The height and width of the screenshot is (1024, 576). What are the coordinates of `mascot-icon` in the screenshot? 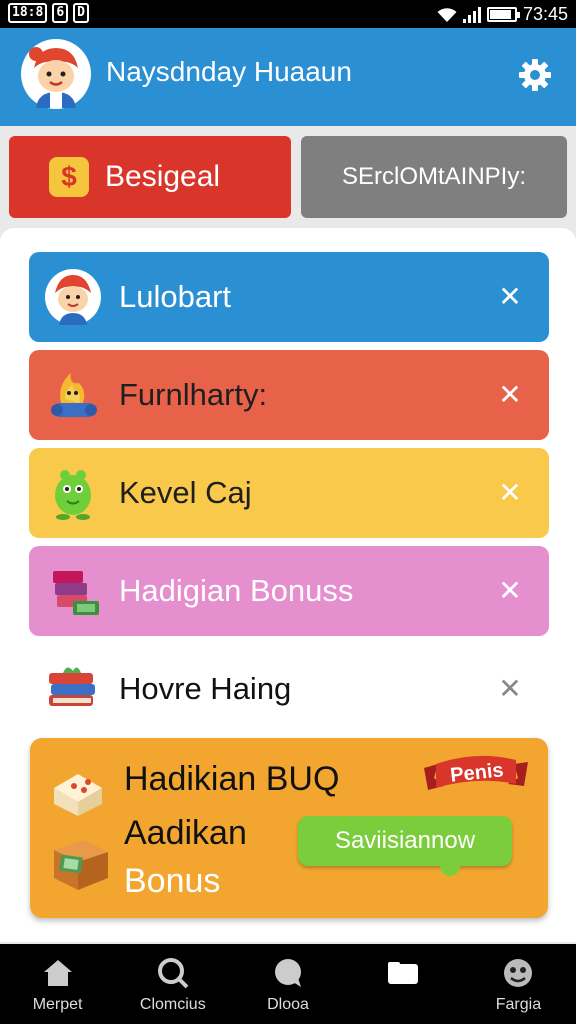 It's located at (73, 297).